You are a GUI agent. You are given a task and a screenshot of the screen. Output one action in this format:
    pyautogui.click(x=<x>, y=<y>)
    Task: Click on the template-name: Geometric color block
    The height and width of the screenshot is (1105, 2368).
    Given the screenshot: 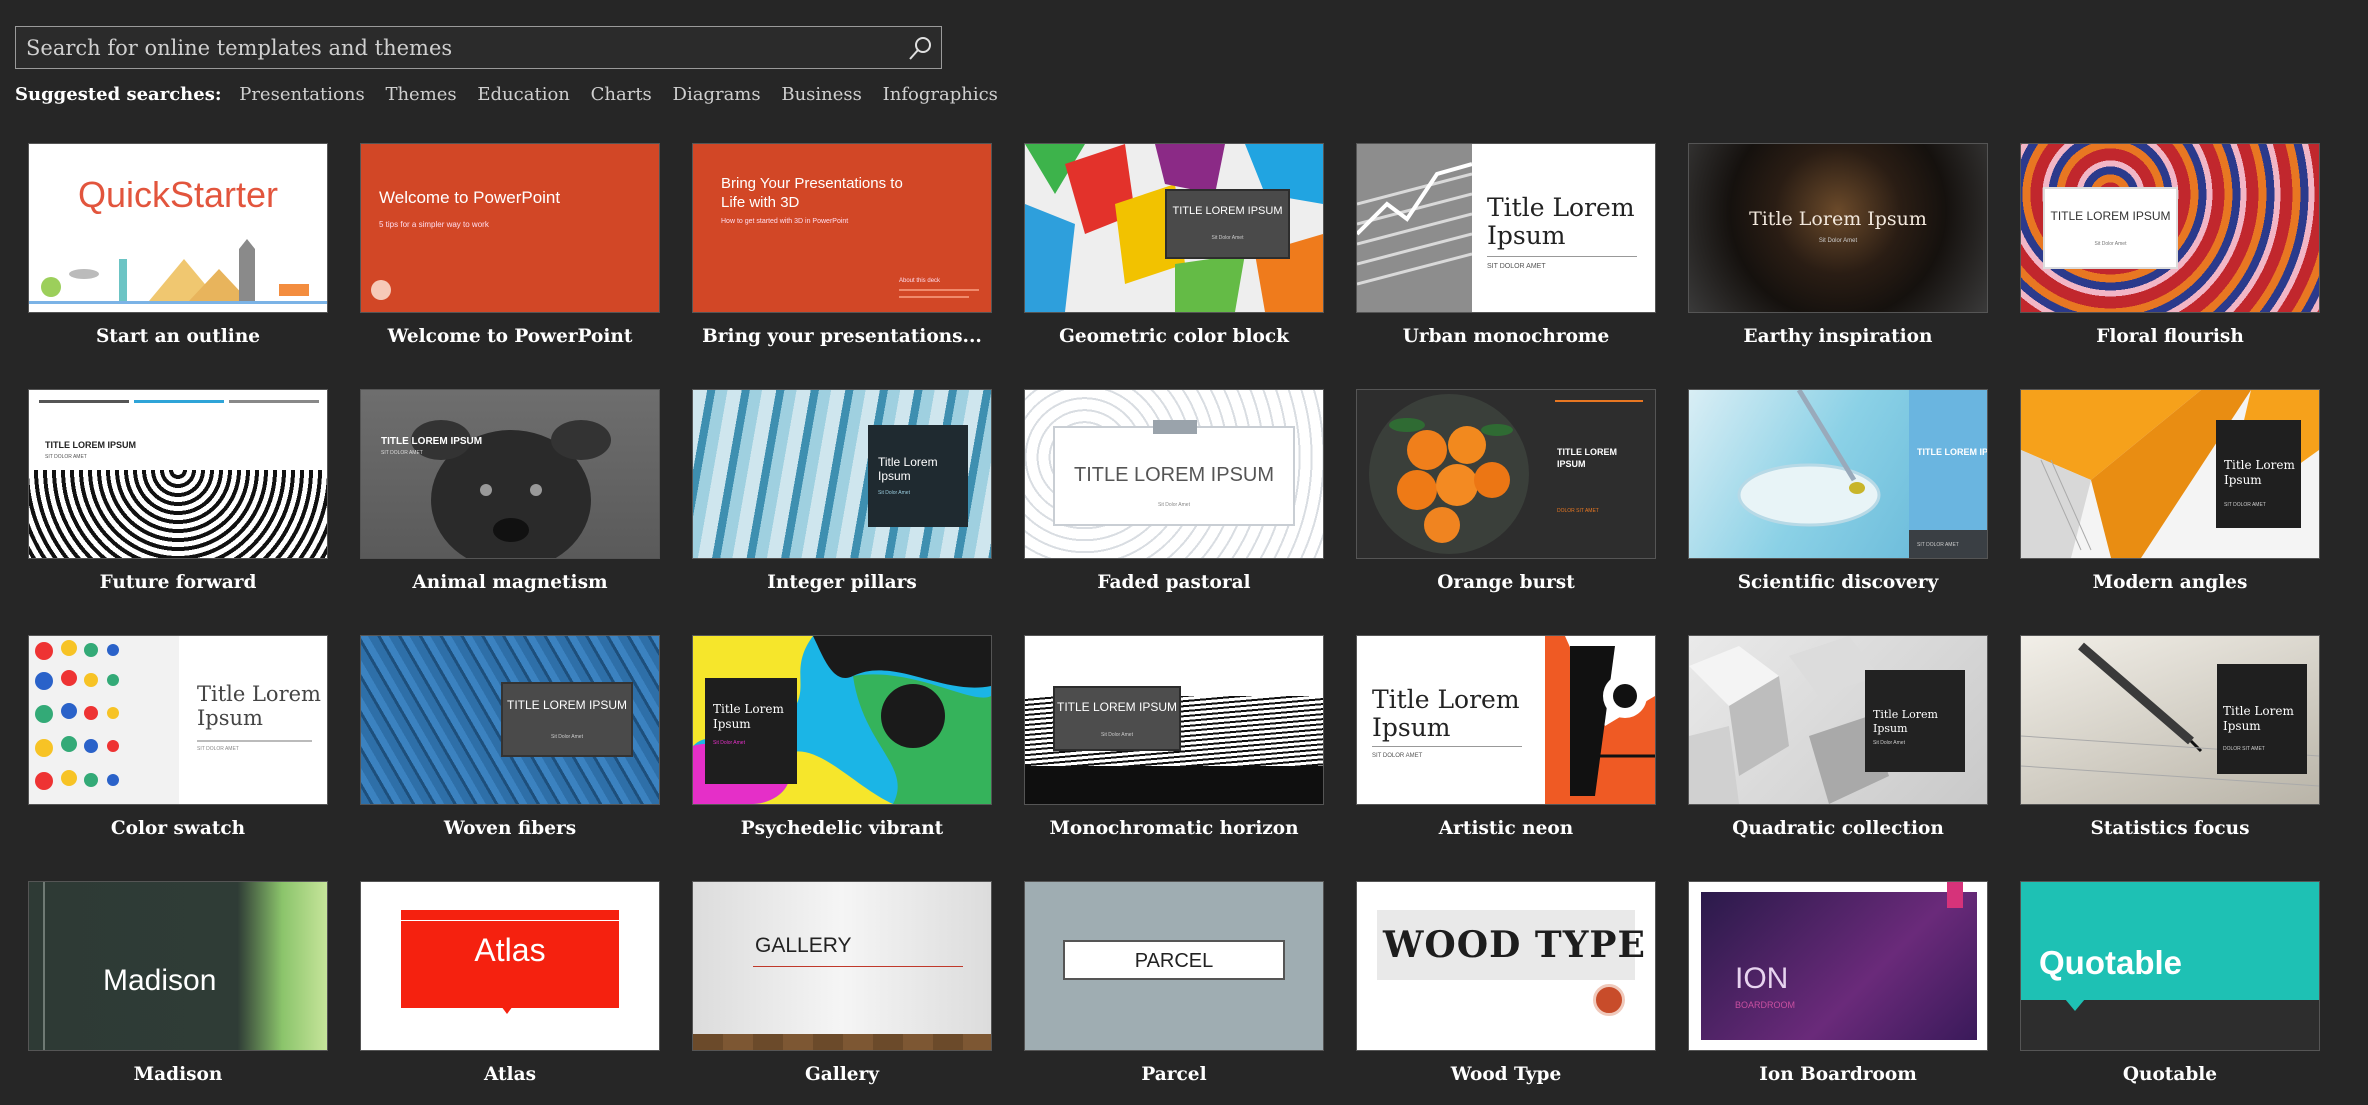 What is the action you would take?
    pyautogui.click(x=1174, y=336)
    